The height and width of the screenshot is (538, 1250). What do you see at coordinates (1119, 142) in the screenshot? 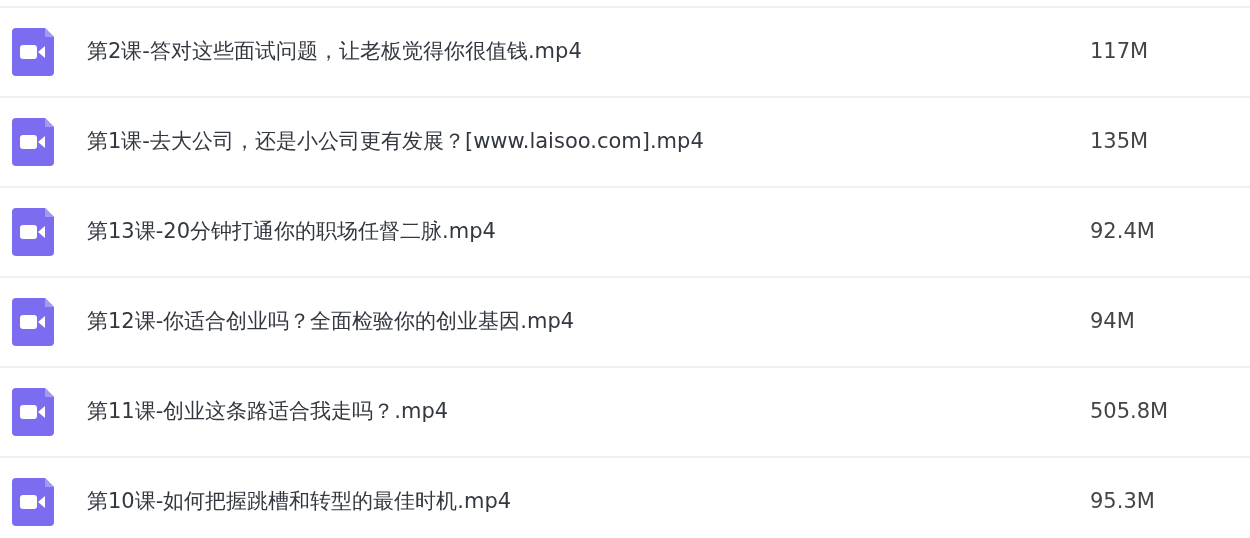
I see `file-size: 135M` at bounding box center [1119, 142].